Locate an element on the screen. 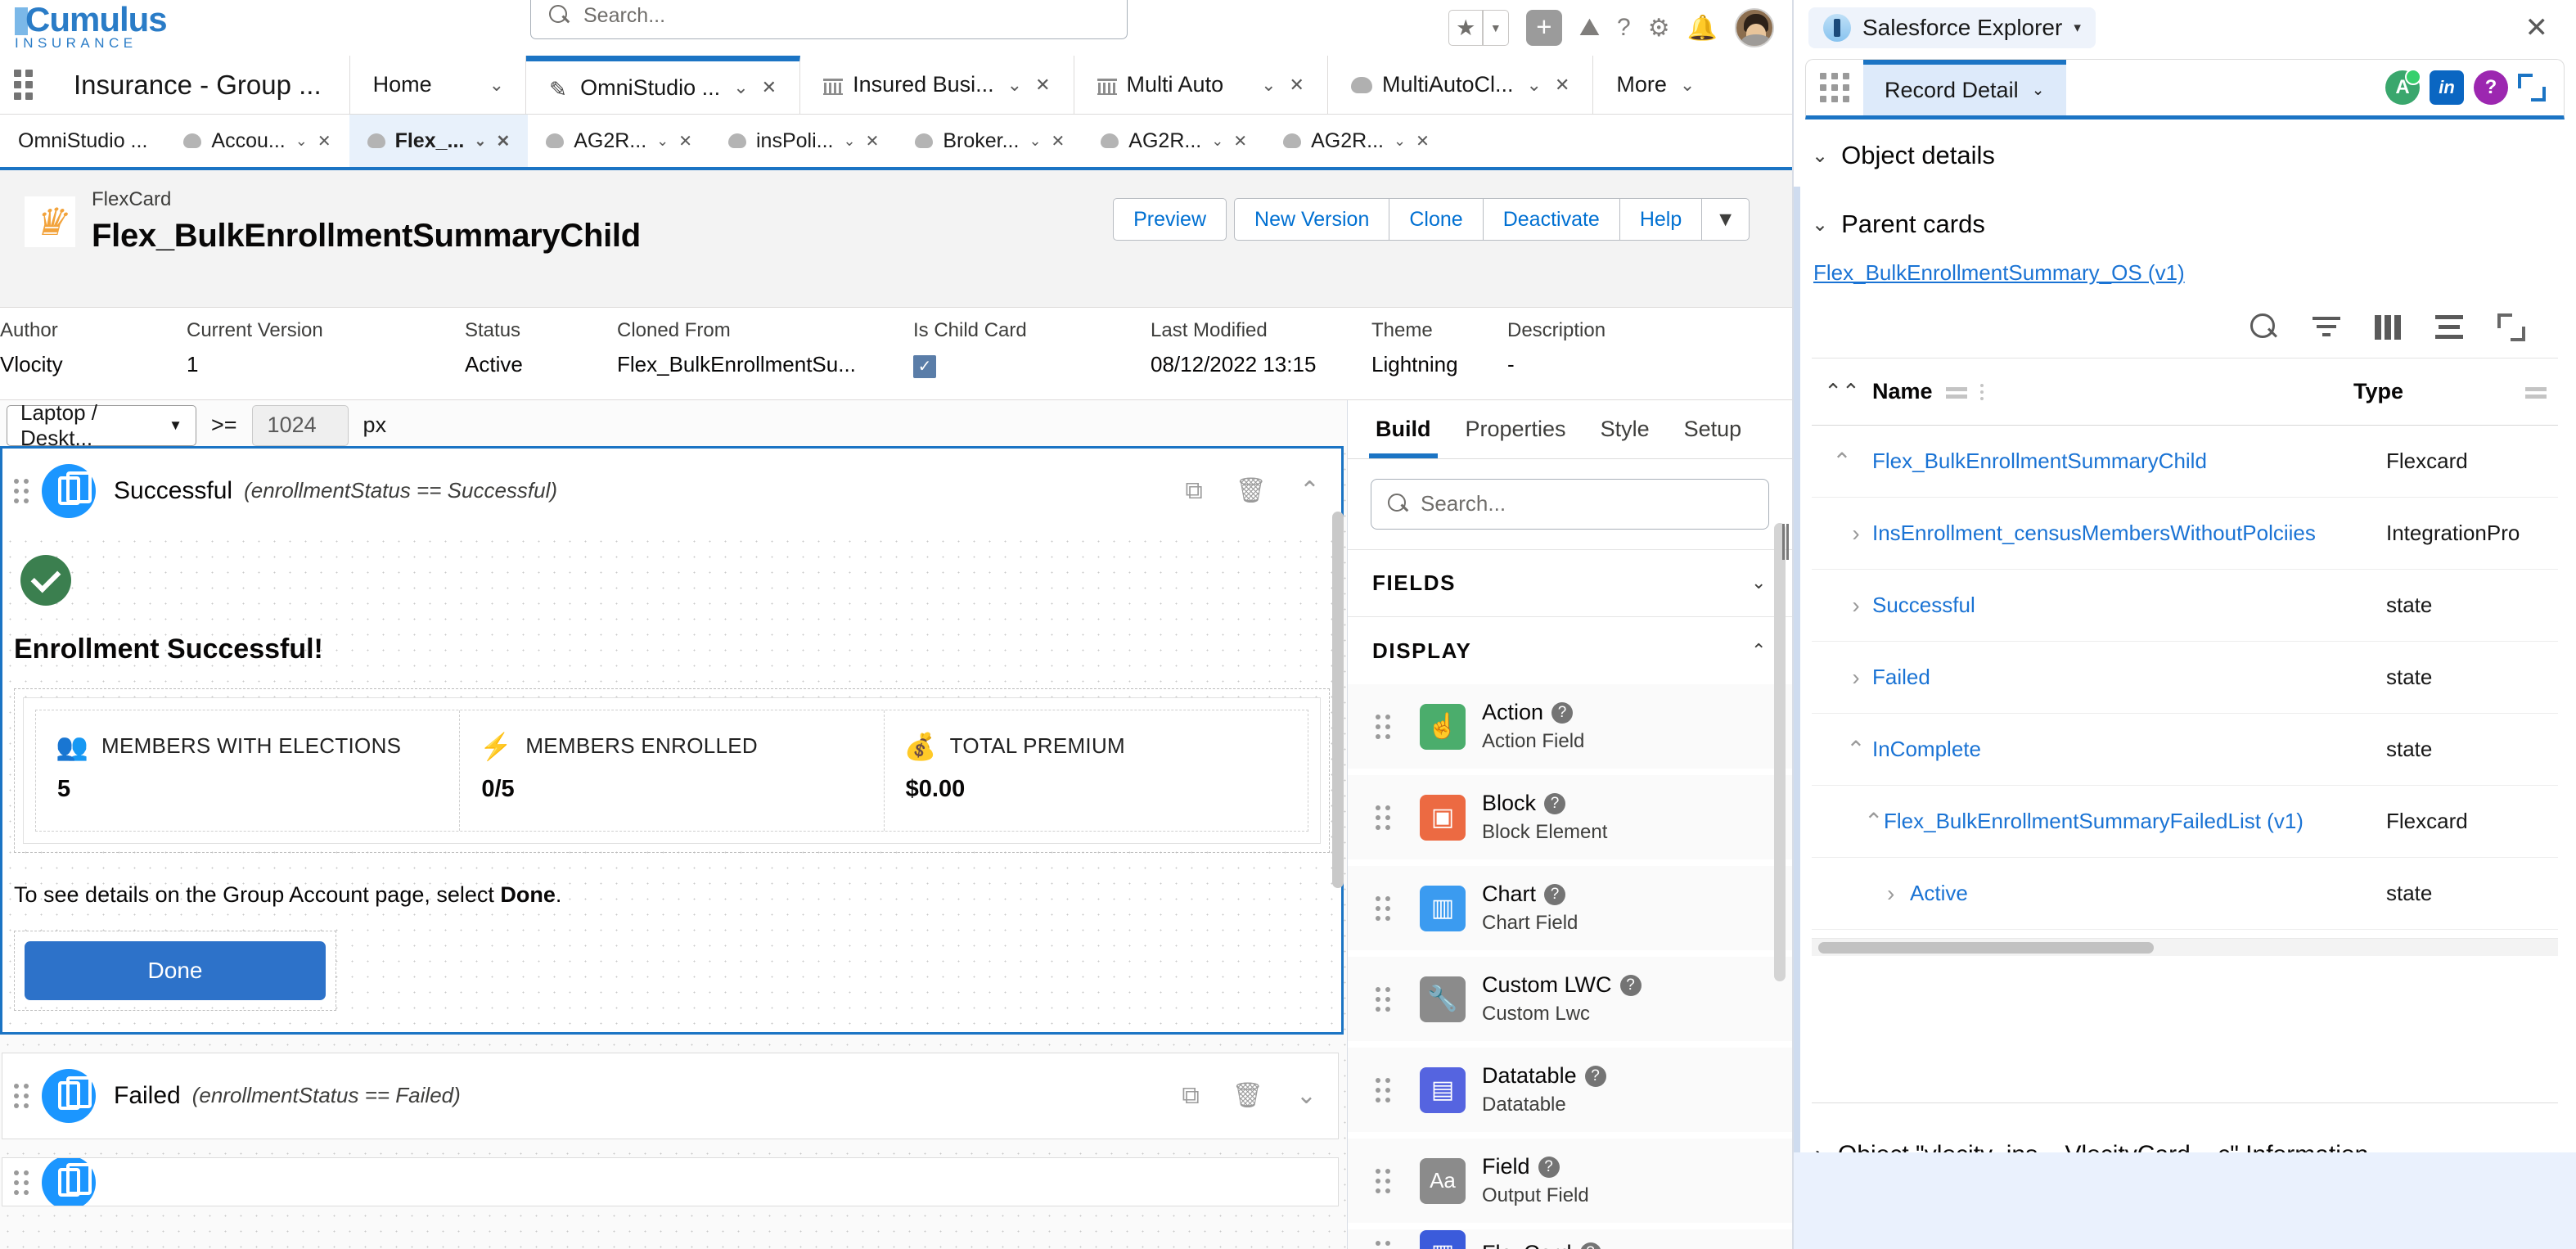 The width and height of the screenshot is (2576, 1249). help-button: Help is located at coordinates (1661, 220).